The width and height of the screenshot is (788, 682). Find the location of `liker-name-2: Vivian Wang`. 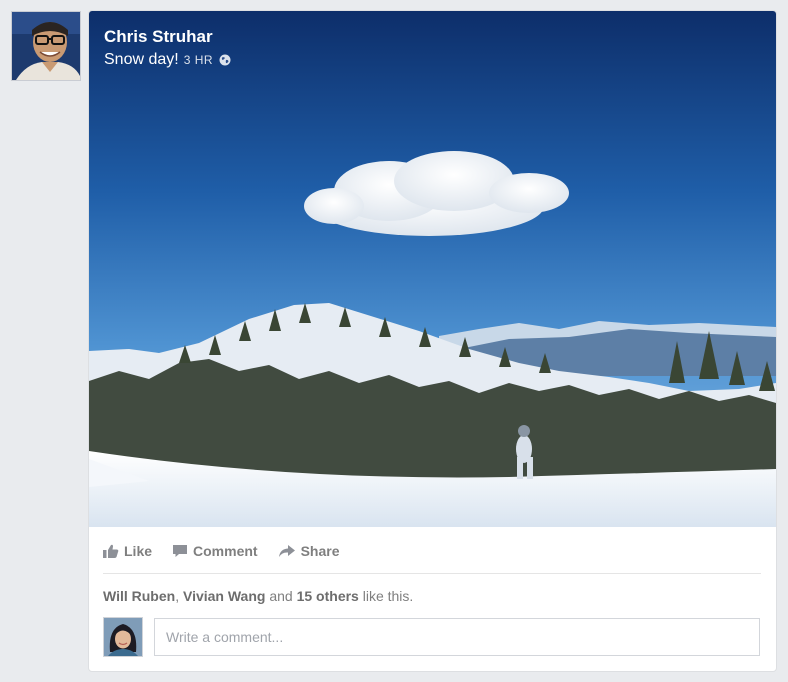

liker-name-2: Vivian Wang is located at coordinates (224, 596).